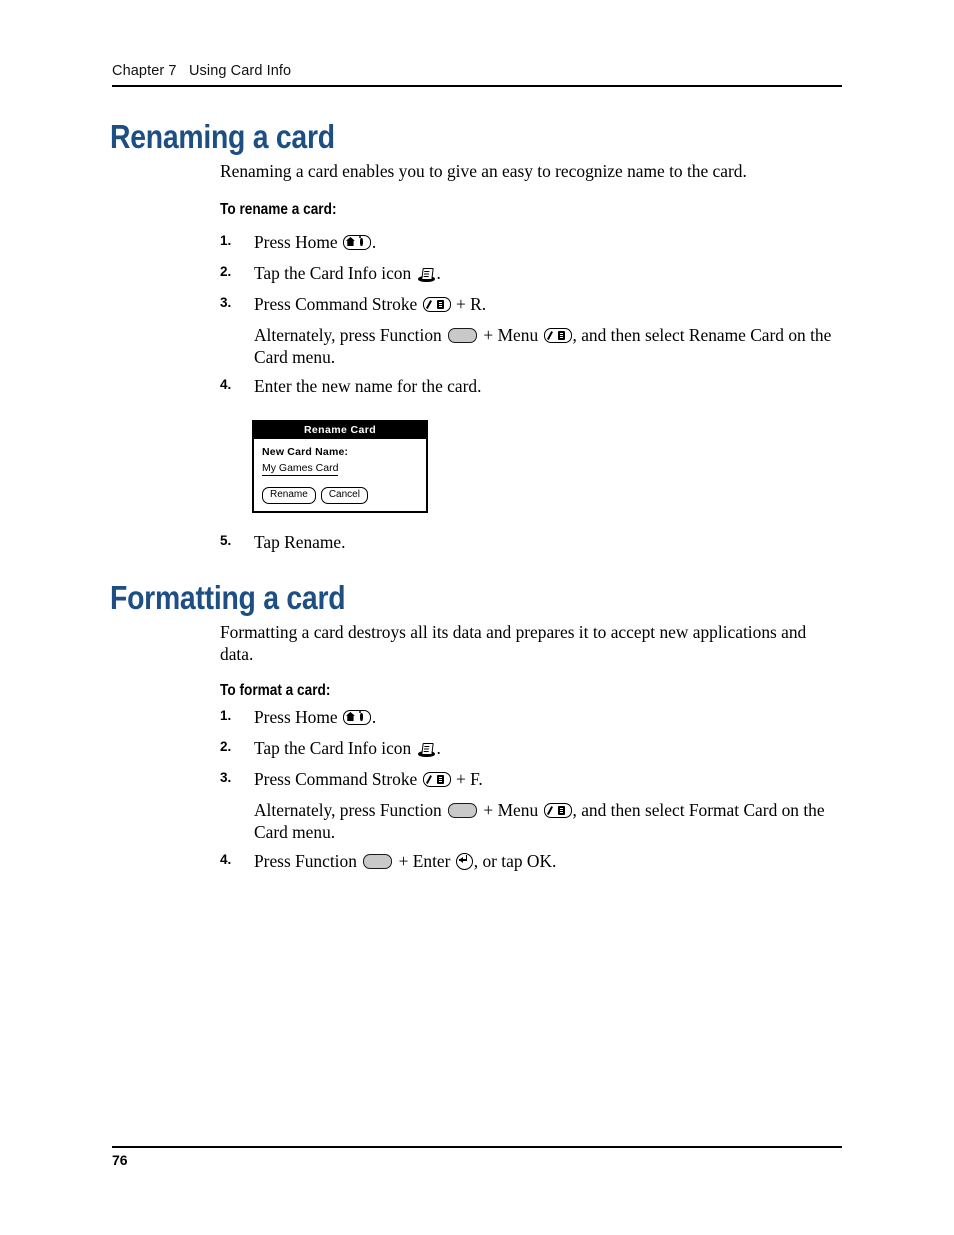  I want to click on section-heading-formatting: Formatting a card, so click(228, 597).